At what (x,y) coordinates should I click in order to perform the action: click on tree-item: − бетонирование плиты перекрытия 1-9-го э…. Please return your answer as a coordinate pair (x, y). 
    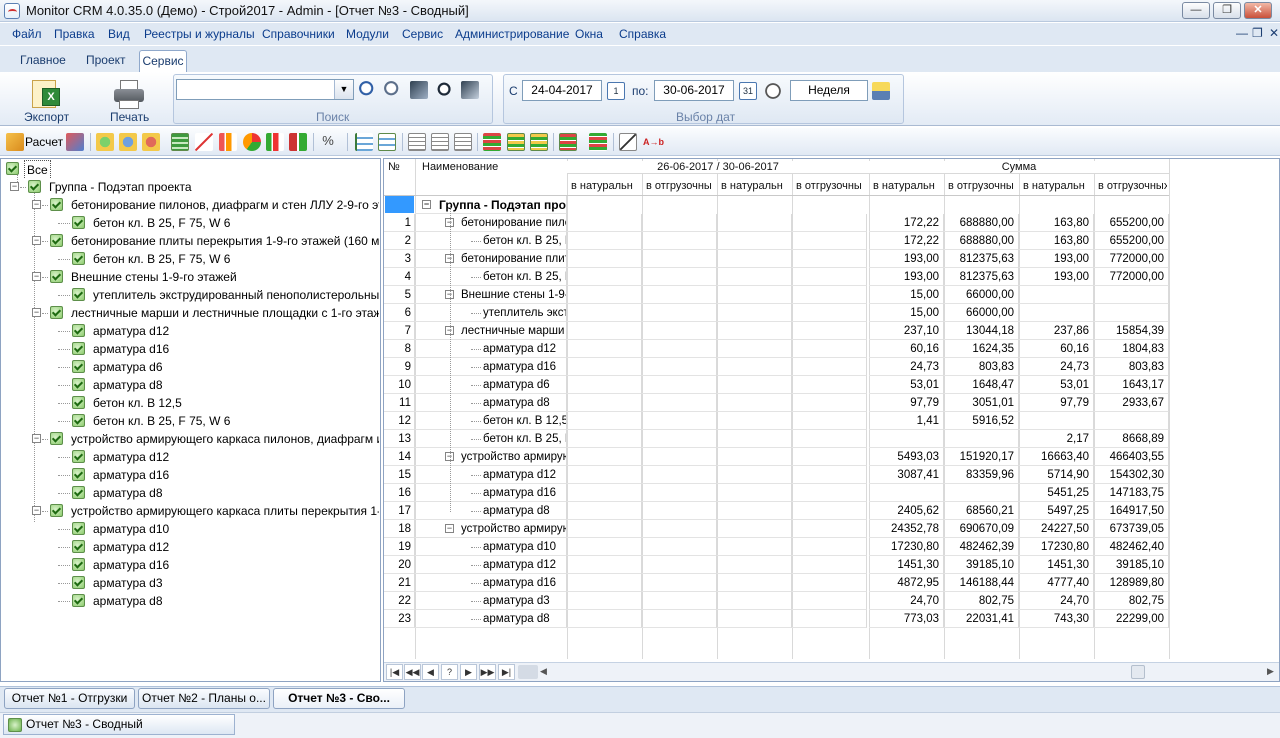
    Looking at the image, I should click on (191, 241).